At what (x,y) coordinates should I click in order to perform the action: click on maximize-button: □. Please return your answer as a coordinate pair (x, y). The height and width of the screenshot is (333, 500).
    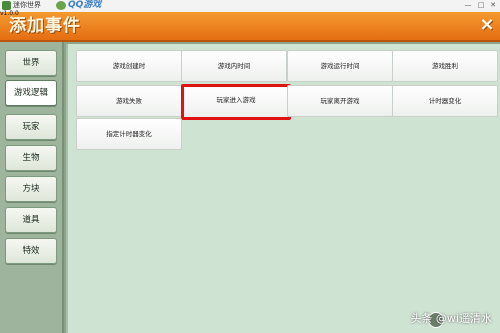
    Looking at the image, I should click on (481, 5).